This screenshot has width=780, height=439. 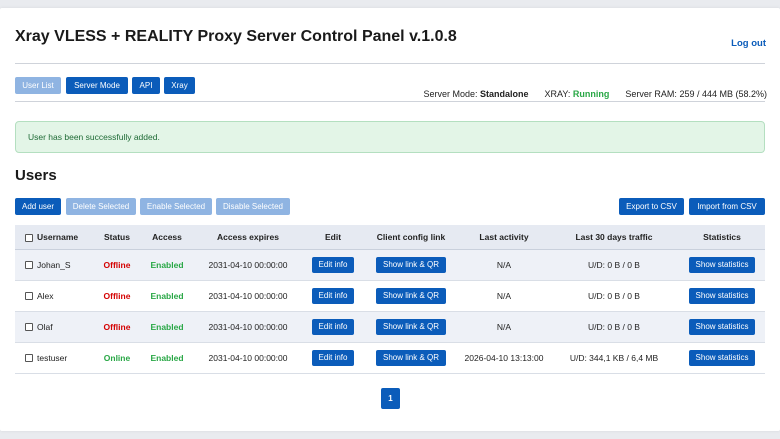 I want to click on import-csv-button: Import from CSV, so click(x=727, y=206).